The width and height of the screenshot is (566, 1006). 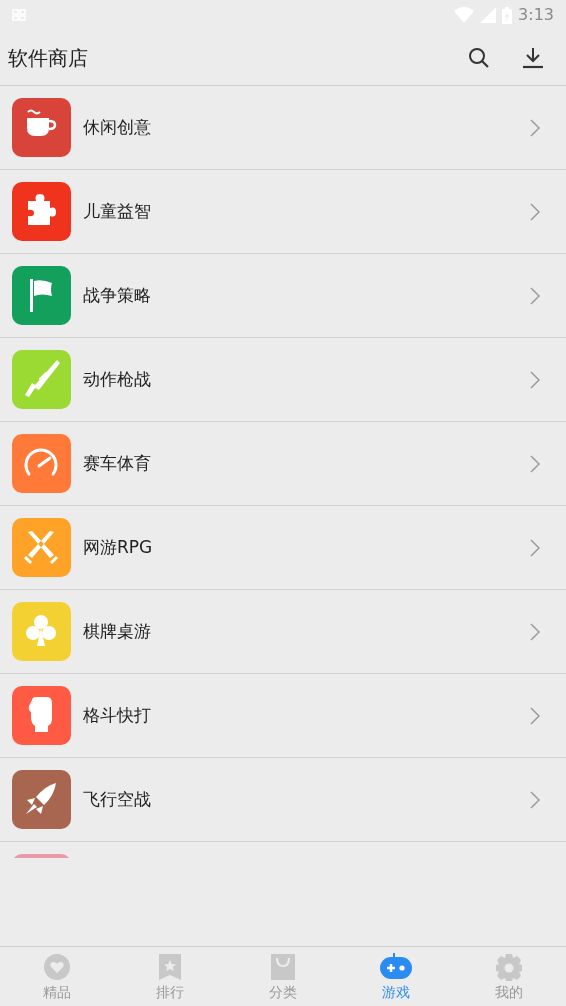 I want to click on category-label: 动作枪战, so click(x=117, y=379).